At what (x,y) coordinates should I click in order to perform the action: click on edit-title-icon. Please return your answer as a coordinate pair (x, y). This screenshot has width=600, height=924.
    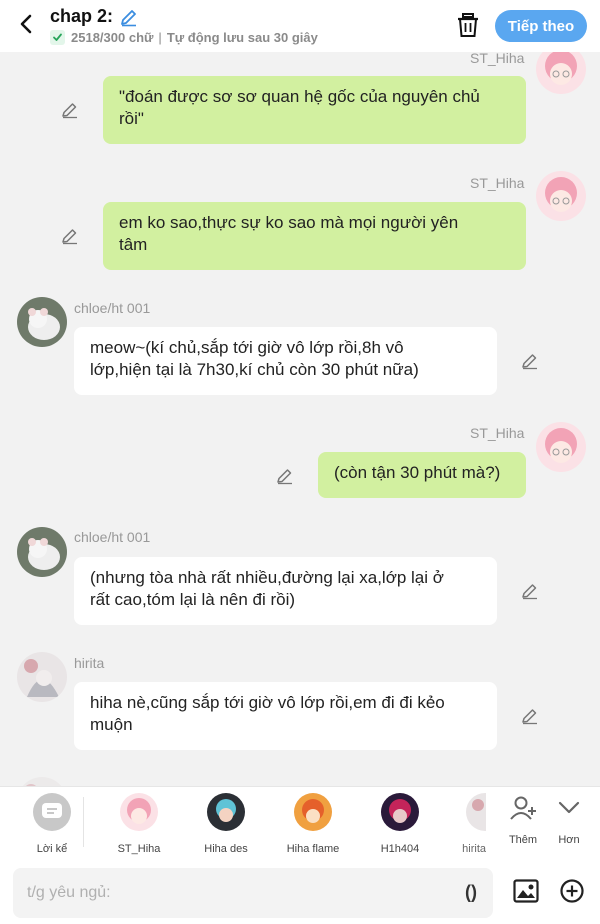
    Looking at the image, I should click on (129, 17).